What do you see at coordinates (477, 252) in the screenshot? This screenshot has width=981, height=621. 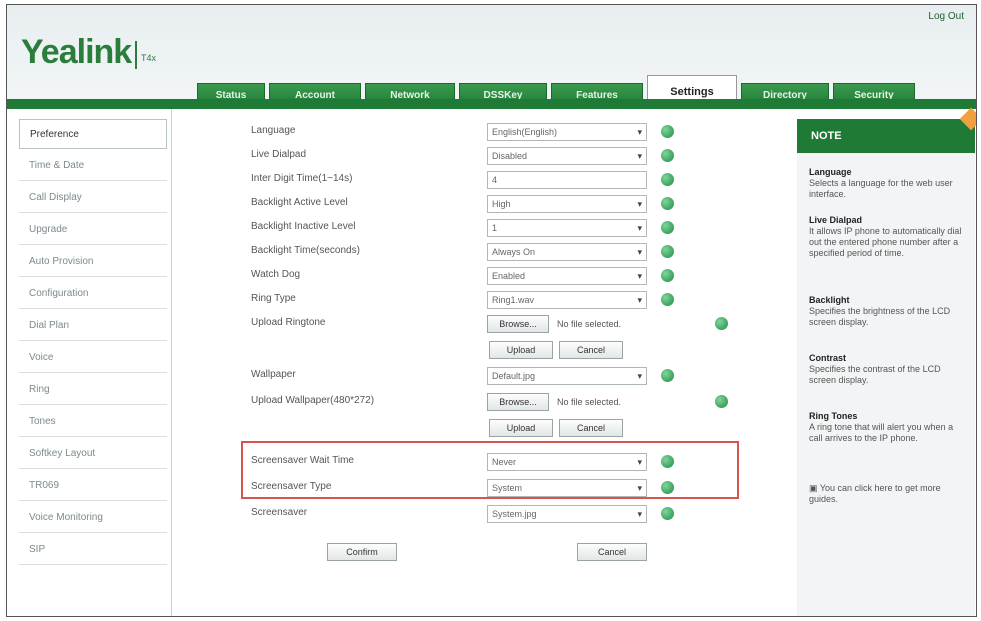 I see `row-backlight-time: Backlight Time(seconds) Always On ▾` at bounding box center [477, 252].